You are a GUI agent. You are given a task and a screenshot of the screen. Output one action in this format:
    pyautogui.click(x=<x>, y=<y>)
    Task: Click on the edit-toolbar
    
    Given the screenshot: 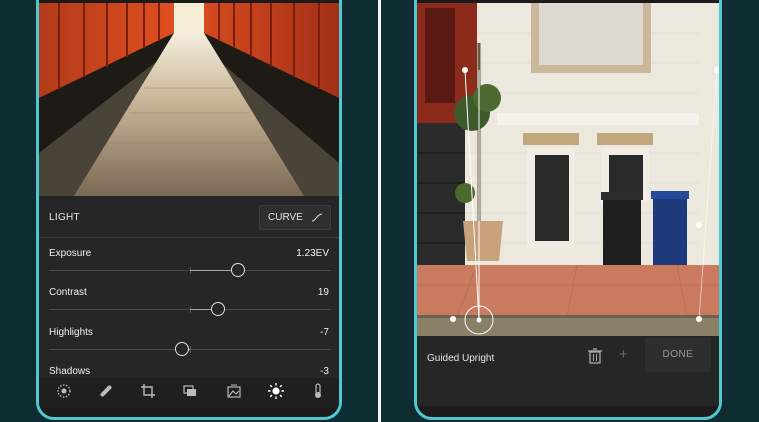 What is the action you would take?
    pyautogui.click(x=189, y=393)
    